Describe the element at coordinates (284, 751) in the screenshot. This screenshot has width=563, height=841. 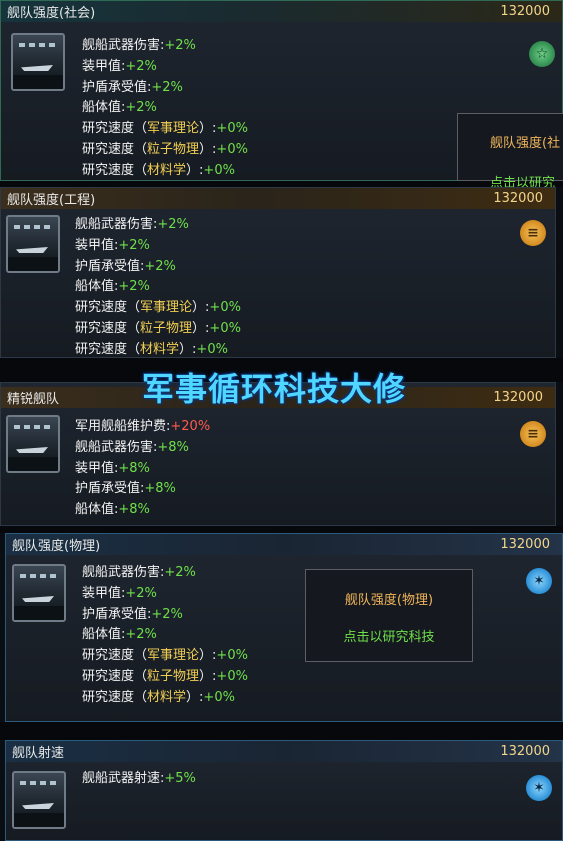
I see `card-header: 舰队射速 132000` at that location.